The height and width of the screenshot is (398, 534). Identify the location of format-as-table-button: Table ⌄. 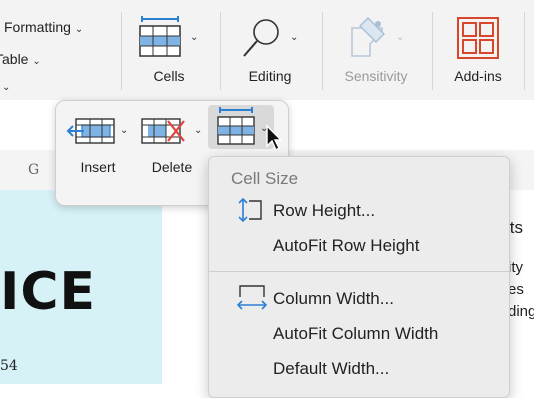
(20, 59).